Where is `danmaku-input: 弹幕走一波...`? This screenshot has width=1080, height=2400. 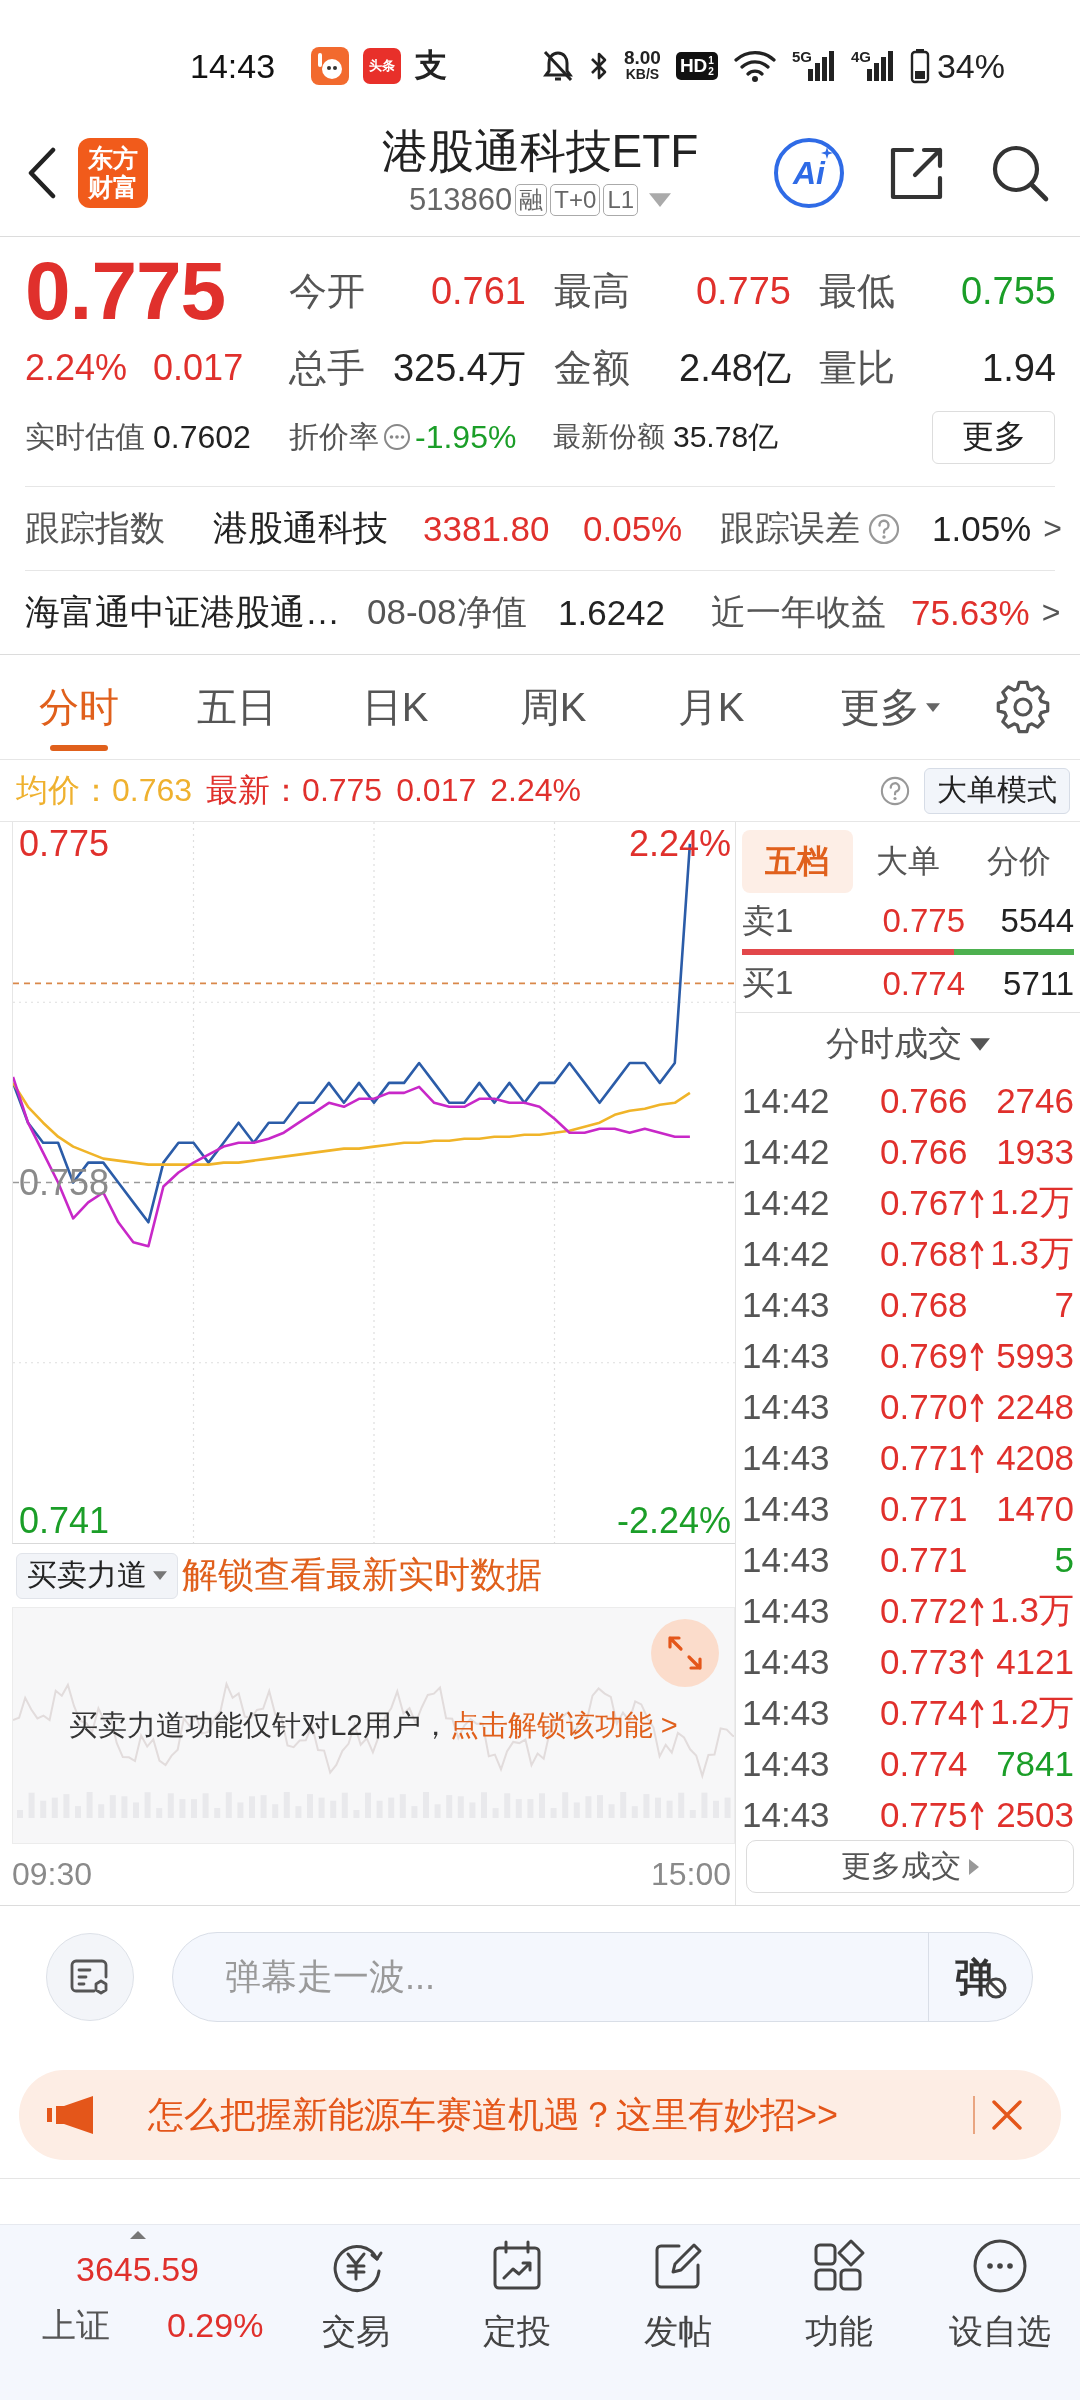
danmaku-input: 弹幕走一波... is located at coordinates (550, 1977).